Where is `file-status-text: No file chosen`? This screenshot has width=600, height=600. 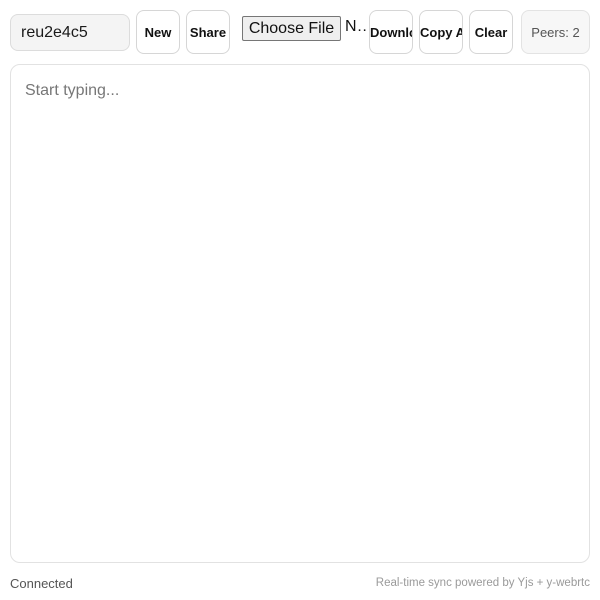
file-status-text: No file chosen is located at coordinates (356, 26).